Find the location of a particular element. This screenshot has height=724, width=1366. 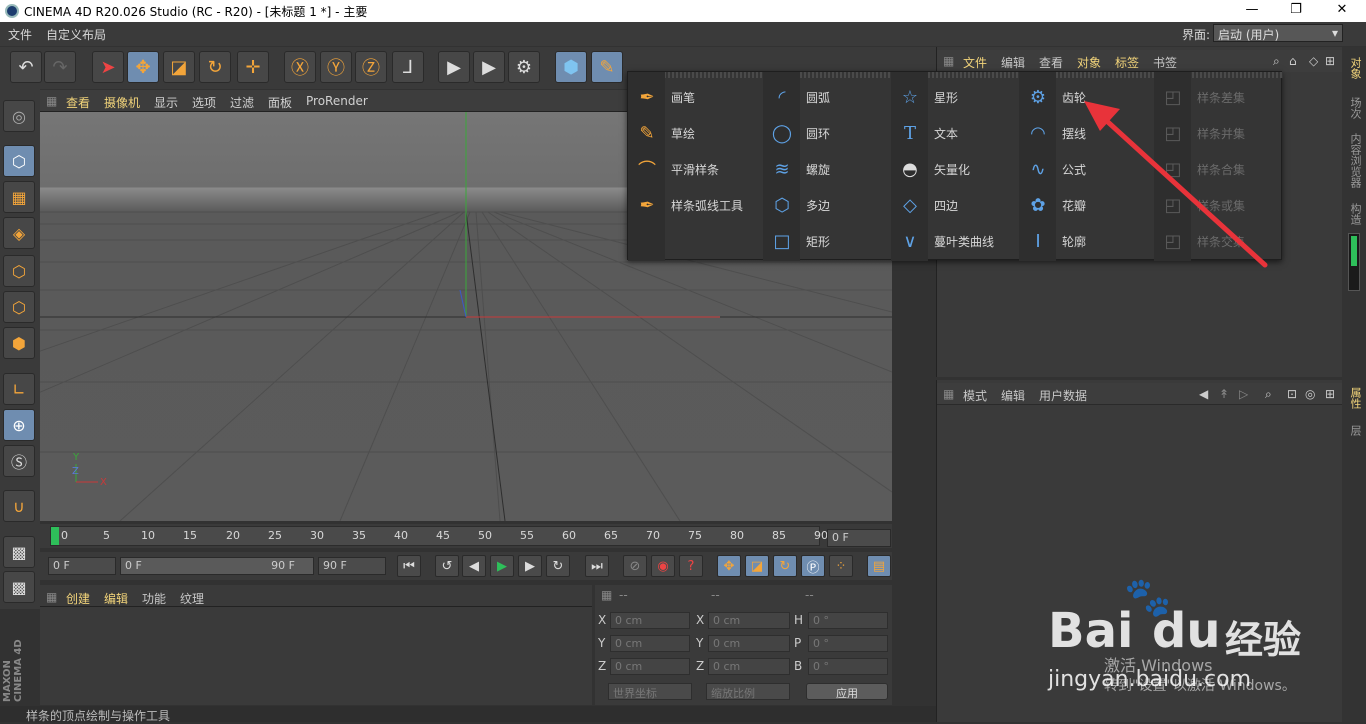

workplane-icon: ◈ is located at coordinates (19, 233).